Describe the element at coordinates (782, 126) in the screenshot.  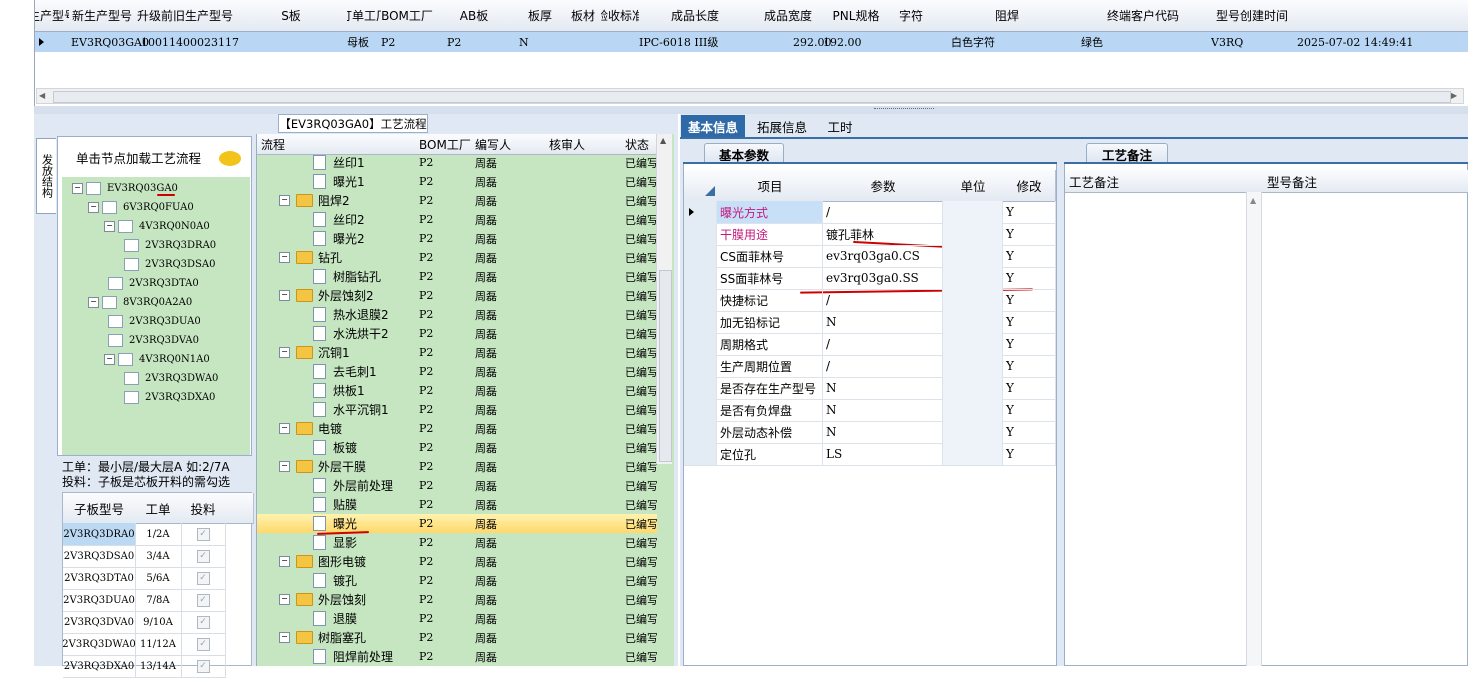
I see `tab-extended-info: 拓展信息` at that location.